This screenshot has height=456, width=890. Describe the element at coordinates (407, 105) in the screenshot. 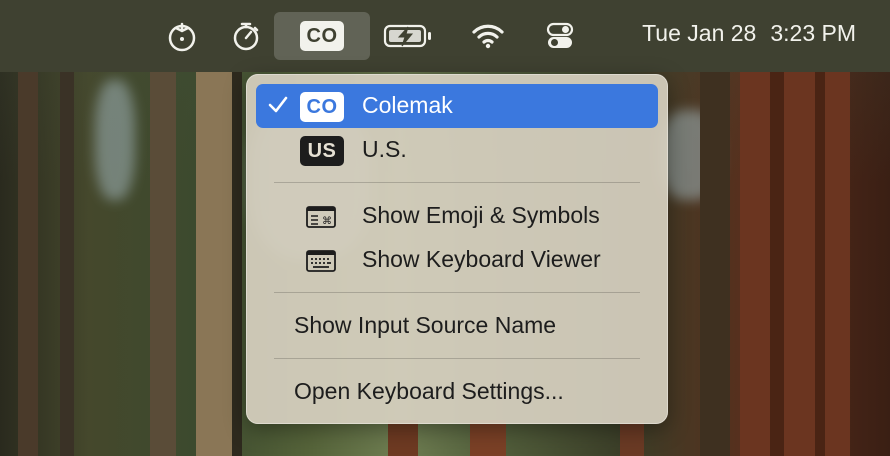

I see `colemak-label: Colemak` at that location.